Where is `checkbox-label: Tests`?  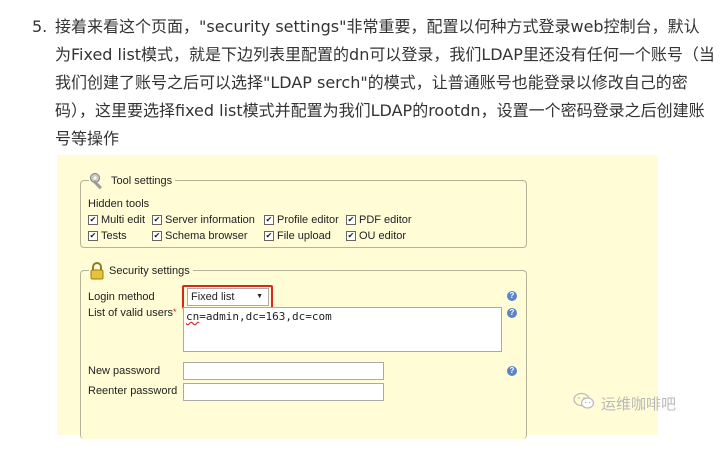
checkbox-label: Tests is located at coordinates (114, 236).